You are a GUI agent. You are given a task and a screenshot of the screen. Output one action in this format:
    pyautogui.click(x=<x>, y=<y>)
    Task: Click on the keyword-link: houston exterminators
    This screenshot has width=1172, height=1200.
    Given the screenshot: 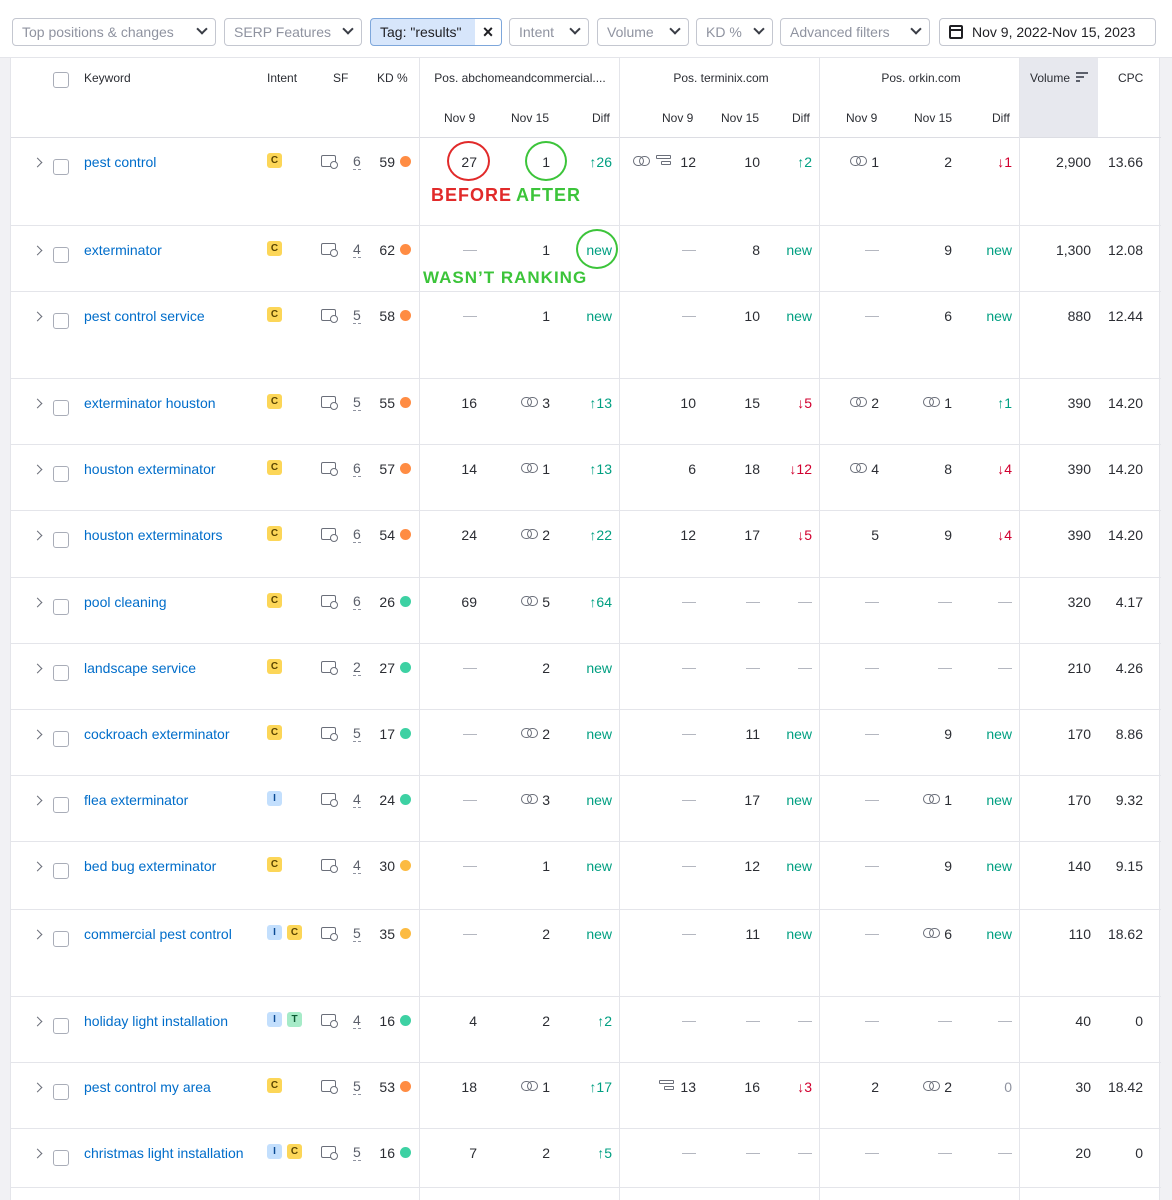 What is the action you would take?
    pyautogui.click(x=153, y=535)
    